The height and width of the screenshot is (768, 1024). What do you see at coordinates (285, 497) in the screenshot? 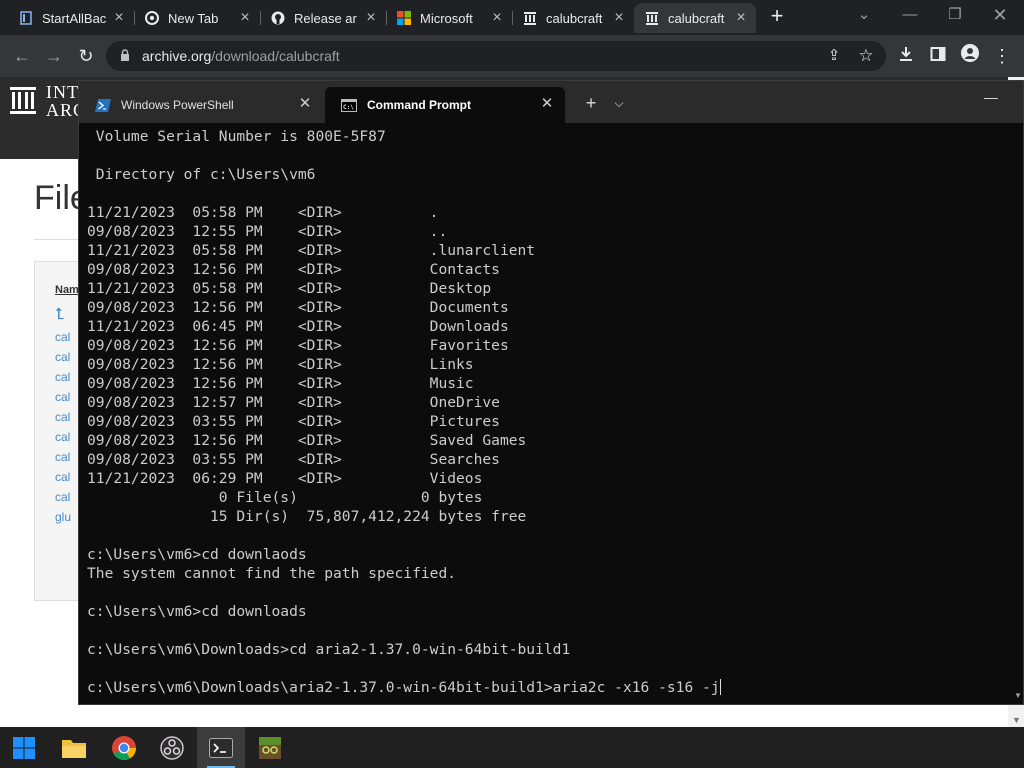
I see `terminal-line: 0 File(s) 0 bytes` at bounding box center [285, 497].